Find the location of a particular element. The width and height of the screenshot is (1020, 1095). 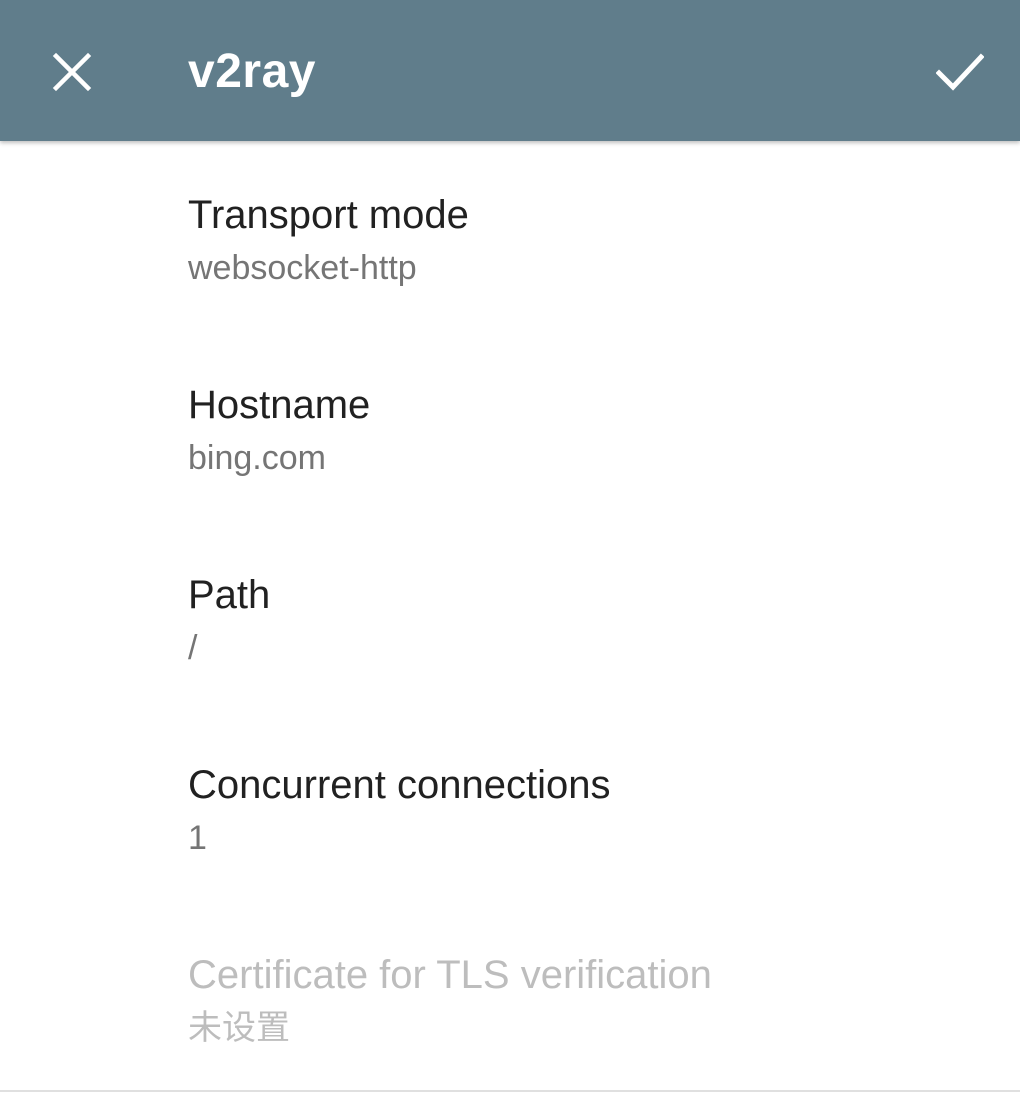

app-toolbar: v2ray is located at coordinates (510, 70).